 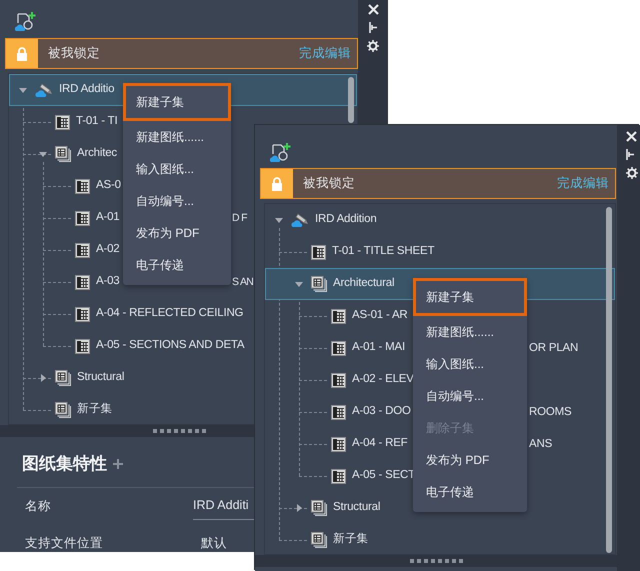 I want to click on tree-item: AS-01 - AR, so click(x=380, y=316).